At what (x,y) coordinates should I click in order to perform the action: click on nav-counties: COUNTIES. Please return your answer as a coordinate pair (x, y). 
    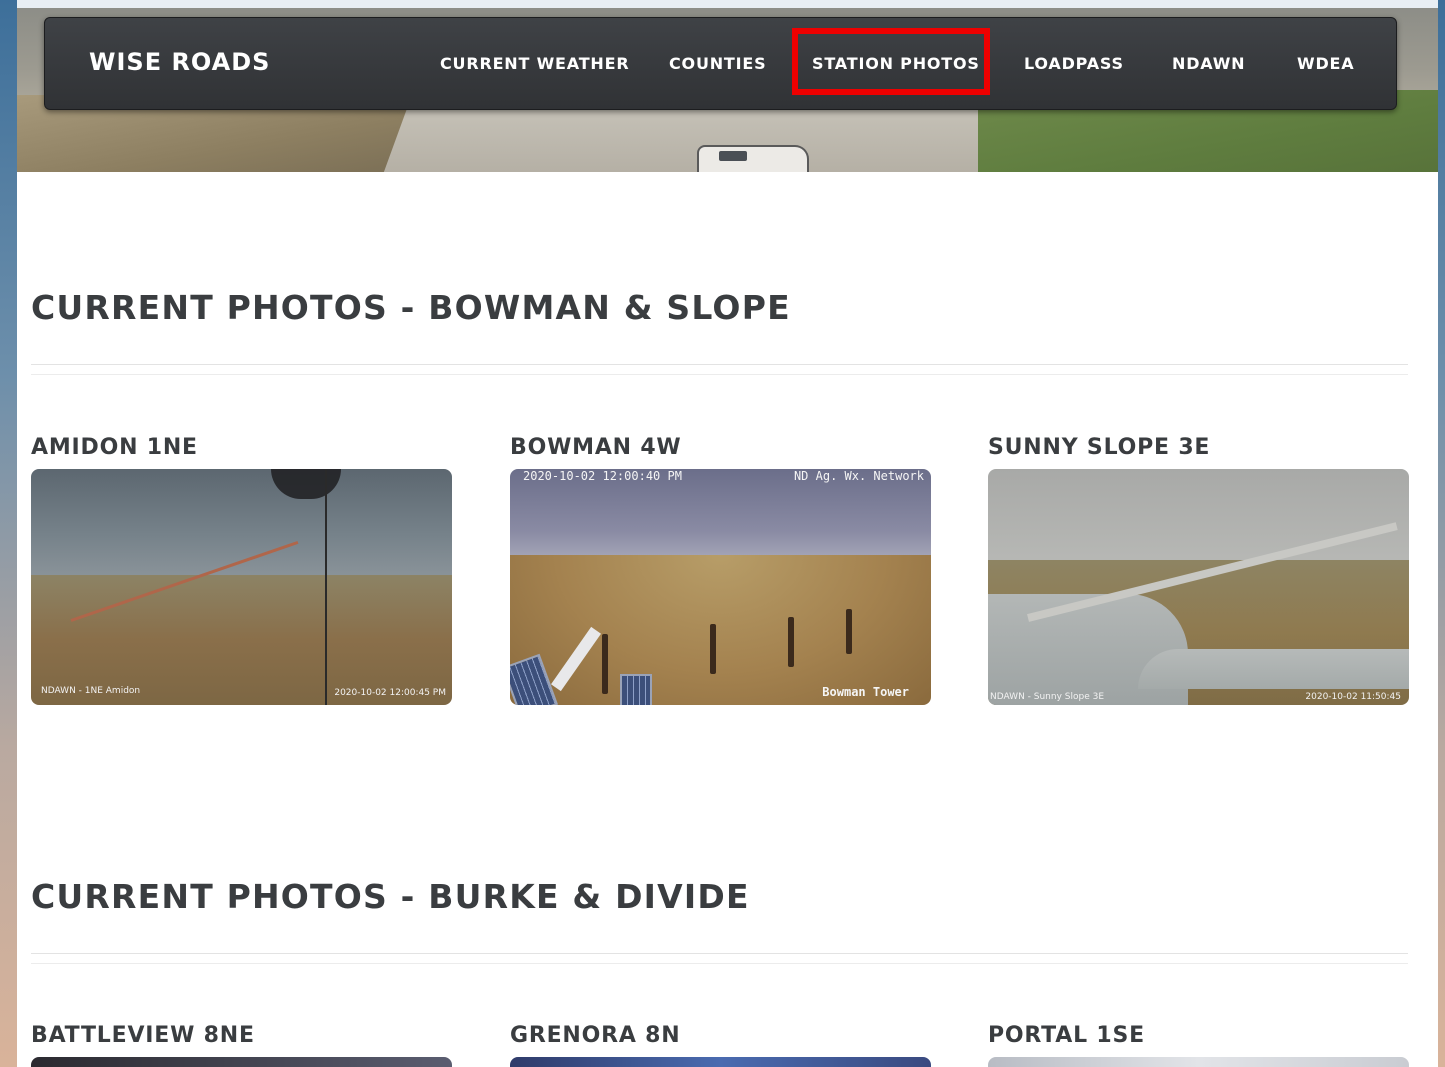
    Looking at the image, I should click on (717, 63).